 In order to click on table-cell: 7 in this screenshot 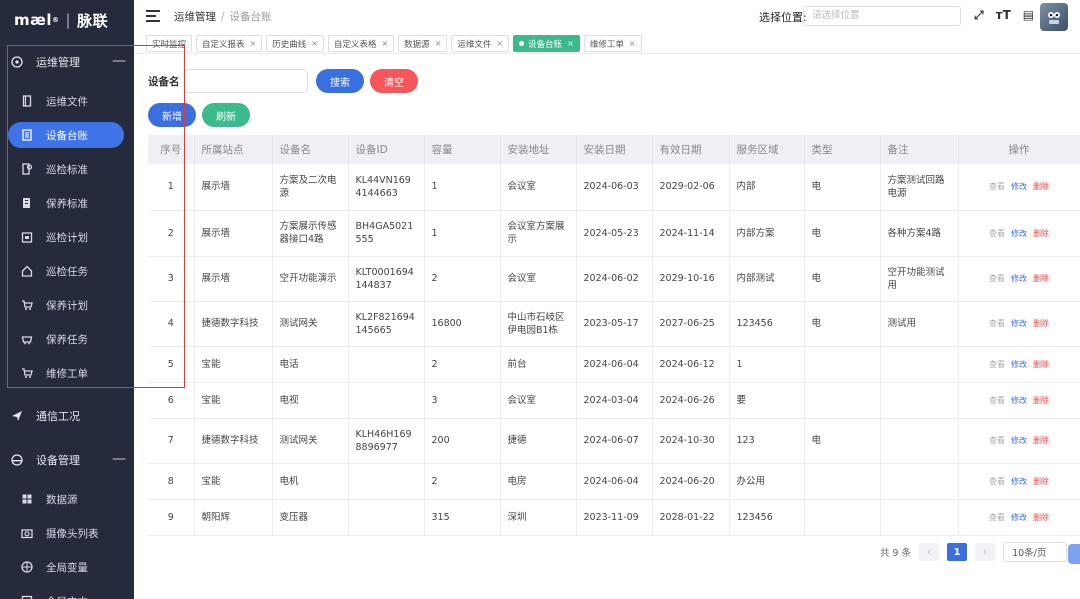, I will do `click(171, 441)`.